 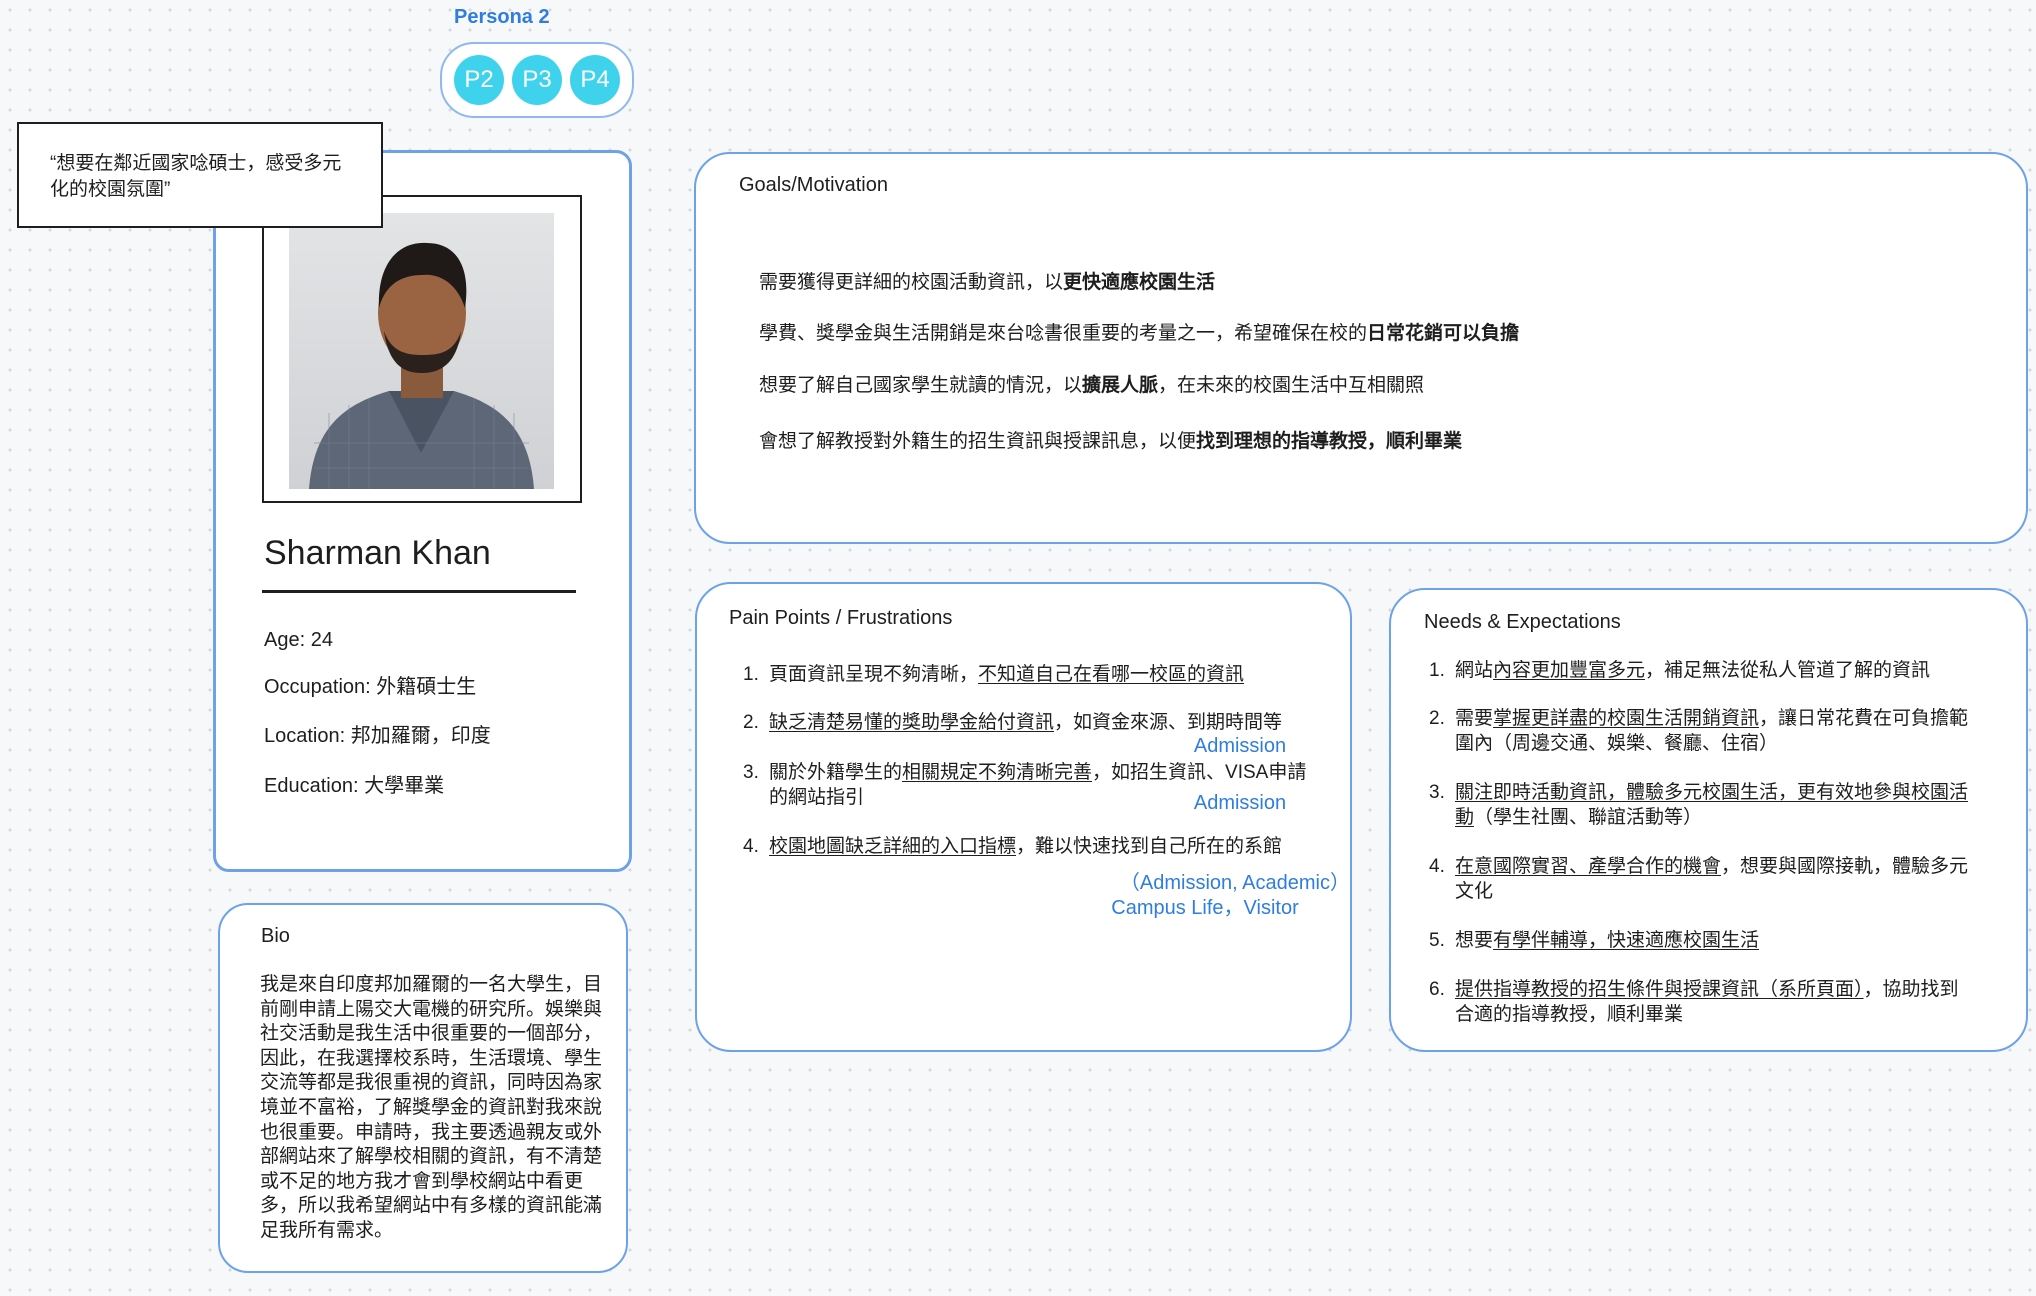 I want to click on pain-point-item: 1. 頁面資訊呈現不夠清晰，不知道自己在看哪一校區的資訊, so click(x=994, y=674).